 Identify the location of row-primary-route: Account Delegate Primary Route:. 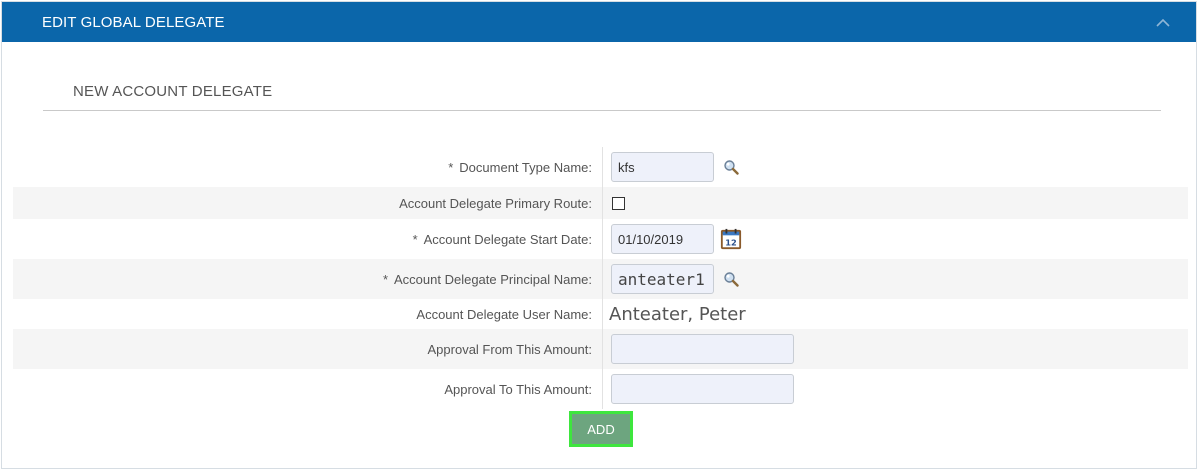
(600, 203).